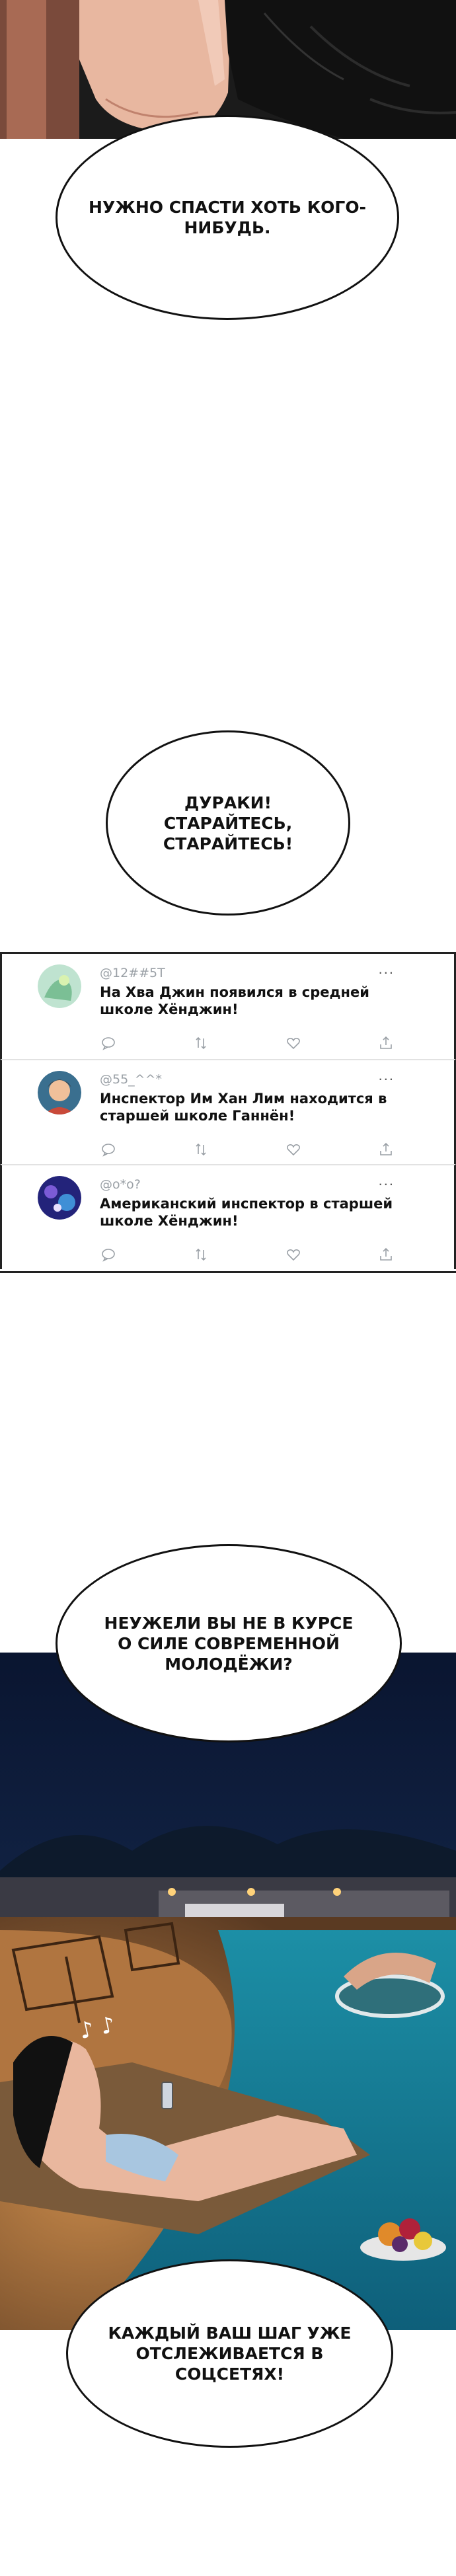 The height and width of the screenshot is (2576, 456). Describe the element at coordinates (120, 1184) in the screenshot. I see `post-handle: @o*o?` at that location.